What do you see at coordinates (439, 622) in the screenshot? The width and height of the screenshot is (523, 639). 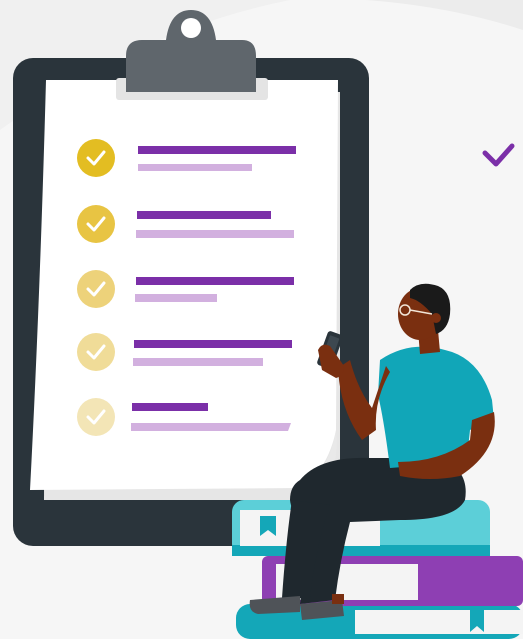 I see `book-bottom-pages` at bounding box center [439, 622].